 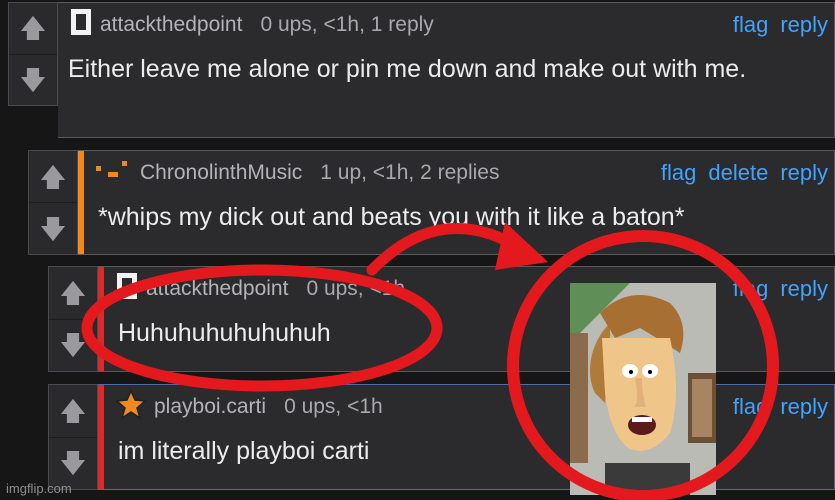 What do you see at coordinates (114, 173) in the screenshot?
I see `orange-pixel-icon` at bounding box center [114, 173].